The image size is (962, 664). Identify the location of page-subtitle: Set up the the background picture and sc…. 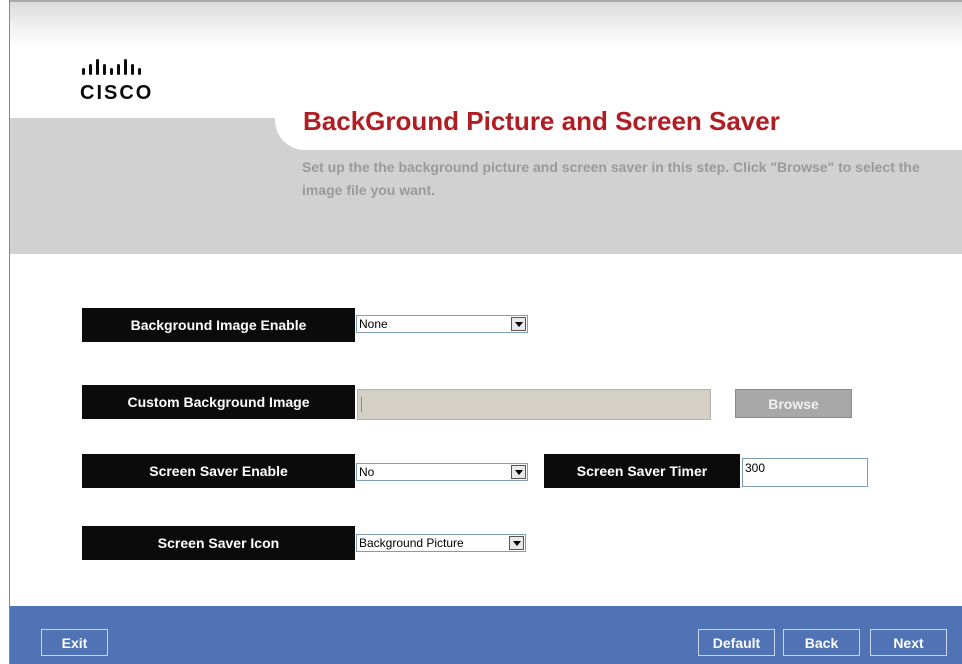
(611, 178).